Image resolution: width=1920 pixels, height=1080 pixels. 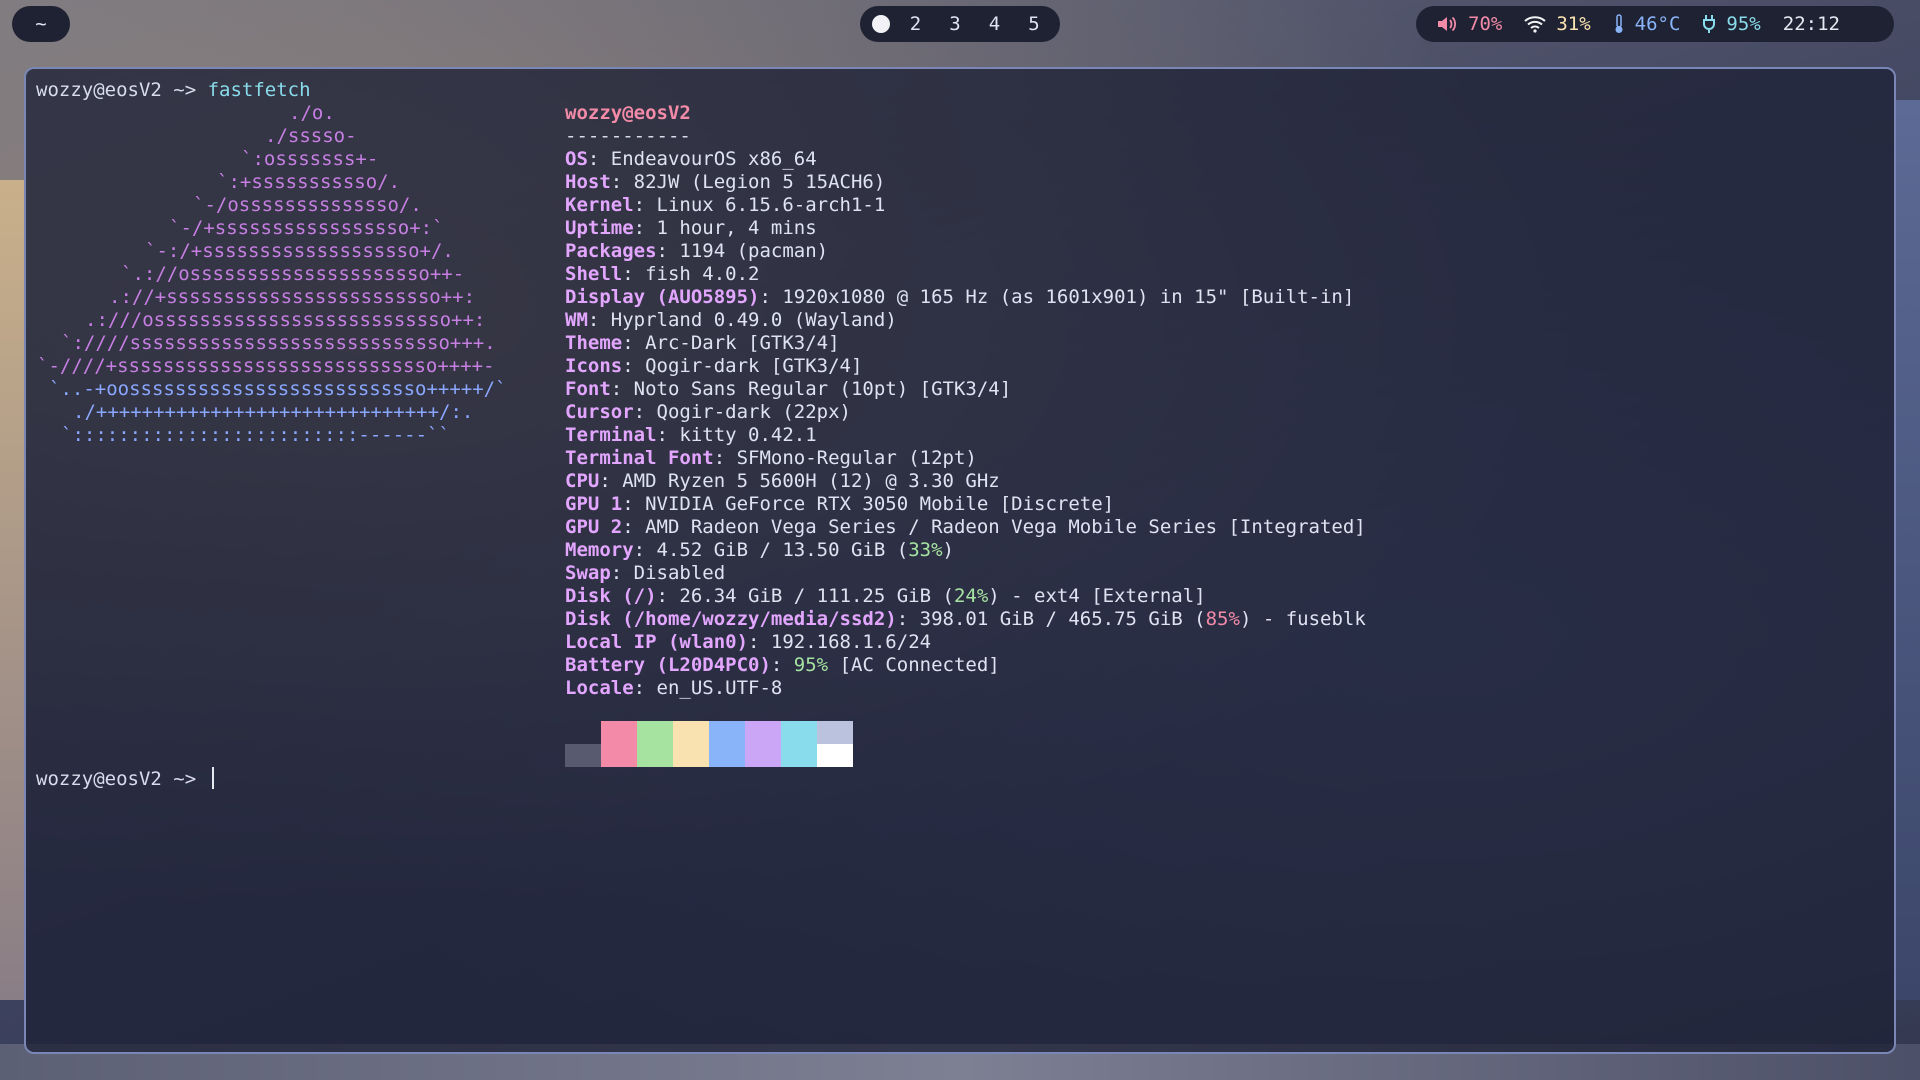 What do you see at coordinates (916, 24) in the screenshot?
I see `workspace-2-button: 2` at bounding box center [916, 24].